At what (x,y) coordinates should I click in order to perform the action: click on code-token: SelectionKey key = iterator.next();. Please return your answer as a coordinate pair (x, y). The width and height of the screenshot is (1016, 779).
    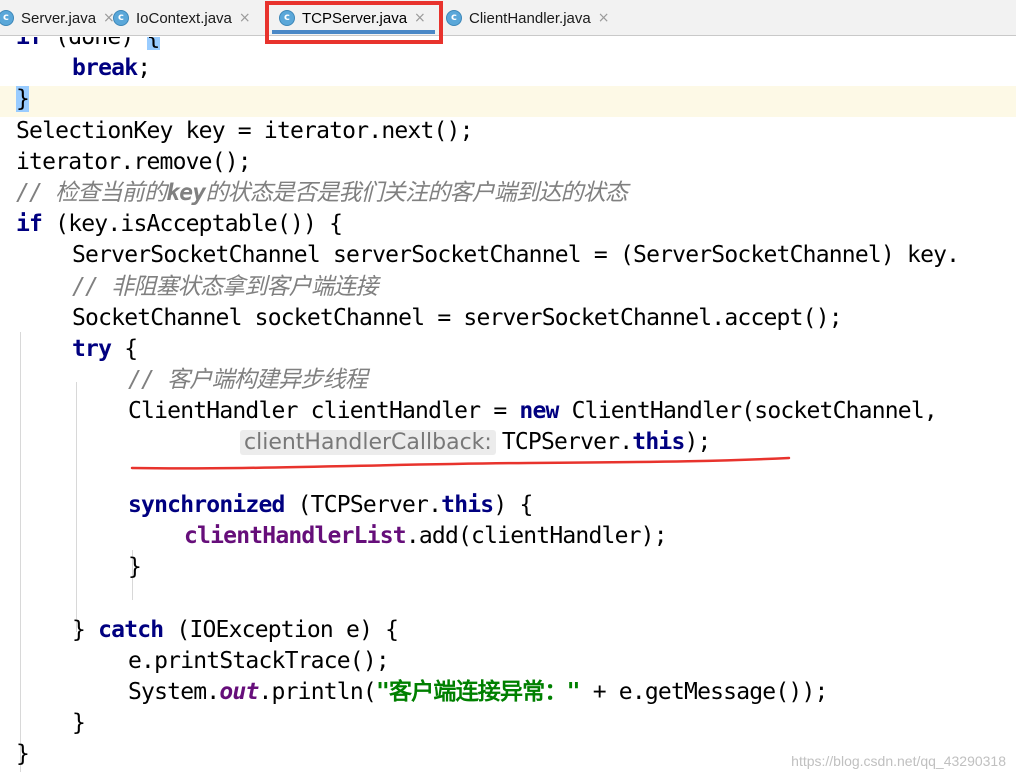
    Looking at the image, I should click on (244, 130).